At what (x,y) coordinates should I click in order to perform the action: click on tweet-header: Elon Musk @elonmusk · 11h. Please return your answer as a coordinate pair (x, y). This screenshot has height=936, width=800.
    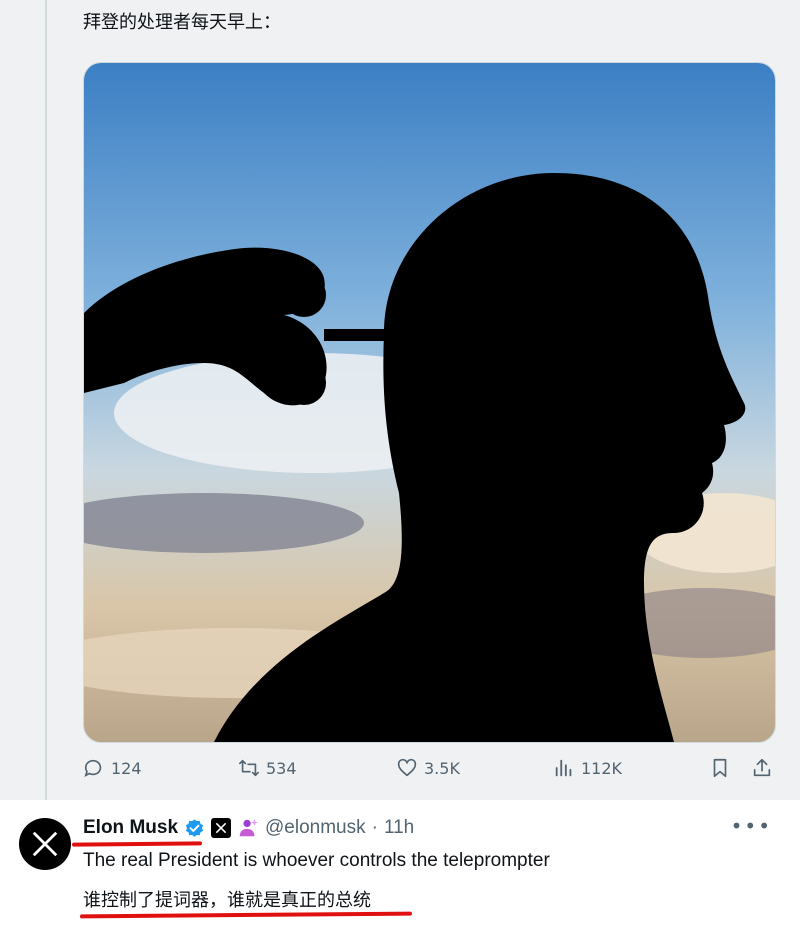
    Looking at the image, I should click on (248, 828).